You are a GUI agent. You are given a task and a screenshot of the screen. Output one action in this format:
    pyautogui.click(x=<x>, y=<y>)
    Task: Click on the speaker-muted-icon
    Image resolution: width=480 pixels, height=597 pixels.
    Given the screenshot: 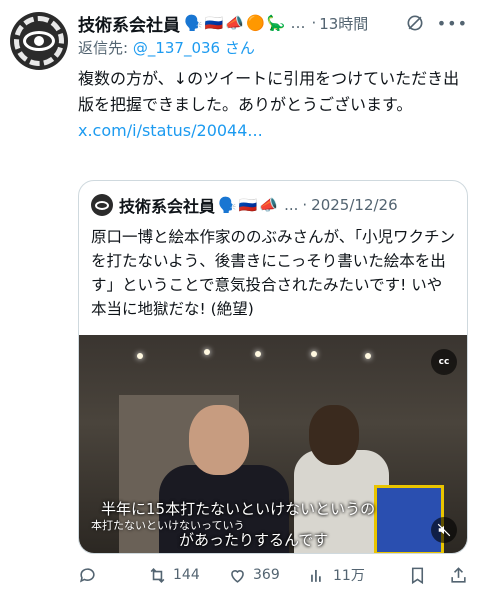 What is the action you would take?
    pyautogui.click(x=444, y=530)
    